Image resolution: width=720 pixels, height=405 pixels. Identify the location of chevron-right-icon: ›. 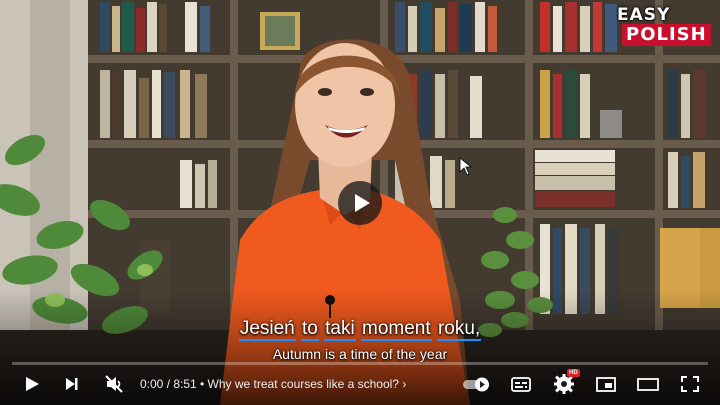
(404, 384).